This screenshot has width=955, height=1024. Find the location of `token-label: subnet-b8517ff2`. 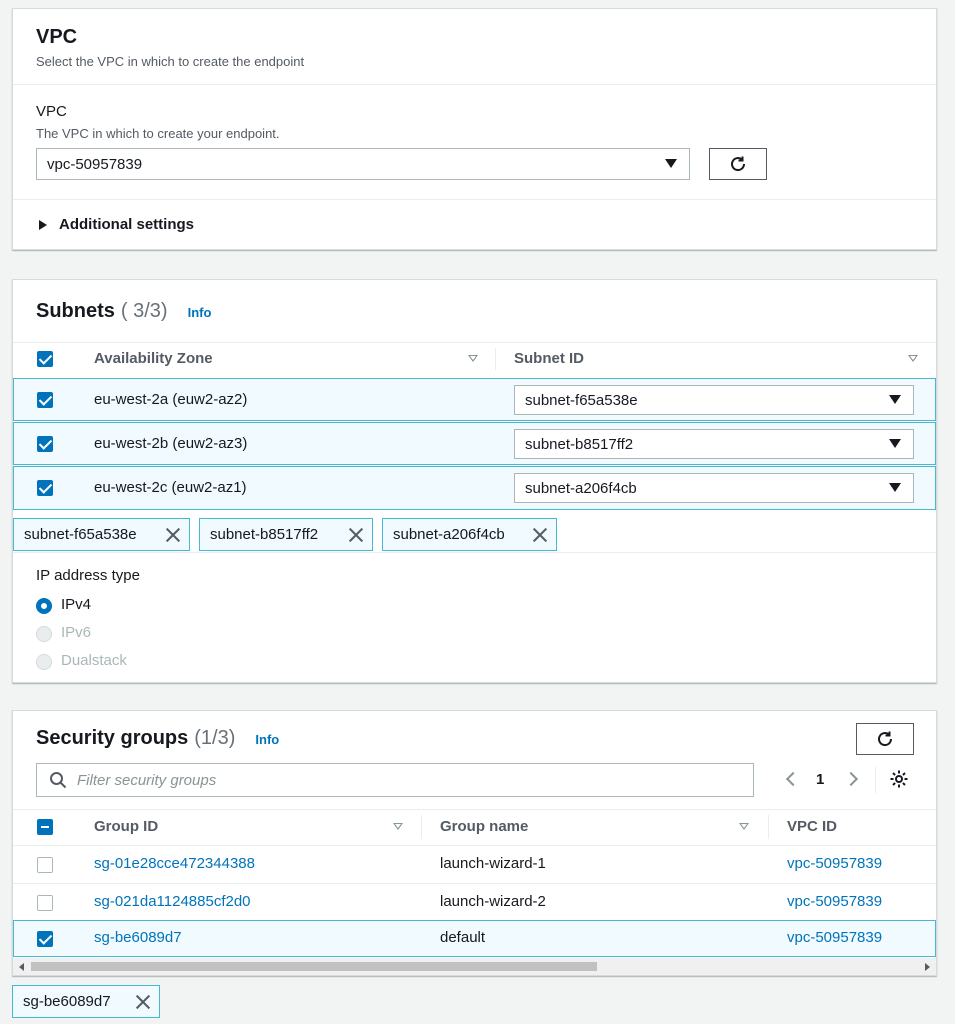

token-label: subnet-b8517ff2 is located at coordinates (264, 534).